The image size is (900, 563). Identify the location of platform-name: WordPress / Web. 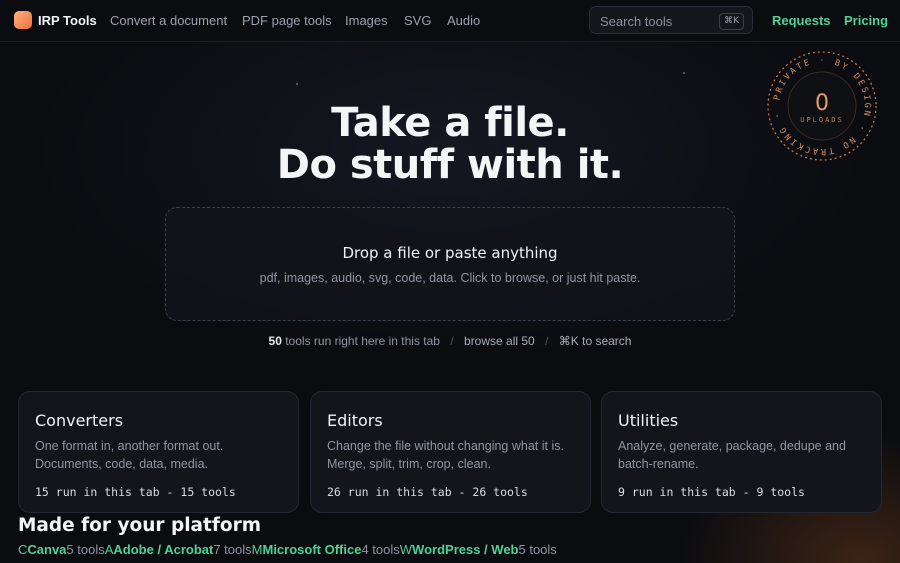
(465, 549).